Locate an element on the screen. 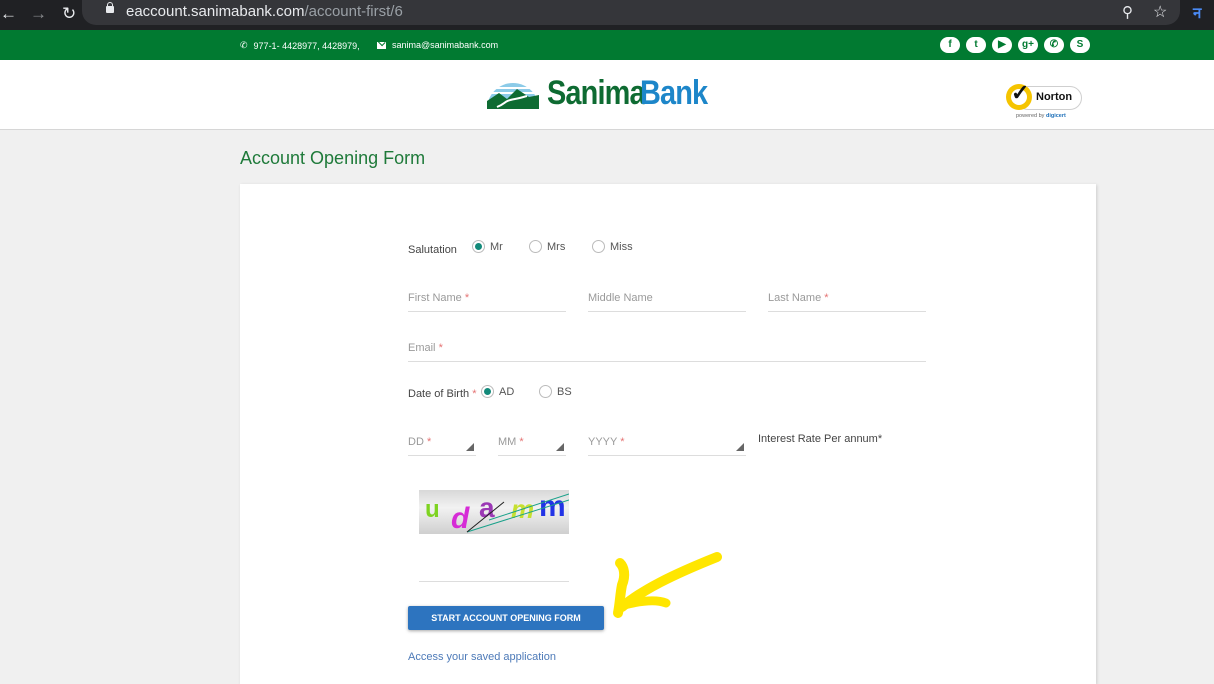 This screenshot has height=684, width=1214. page-title: Account Opening Form is located at coordinates (333, 158).